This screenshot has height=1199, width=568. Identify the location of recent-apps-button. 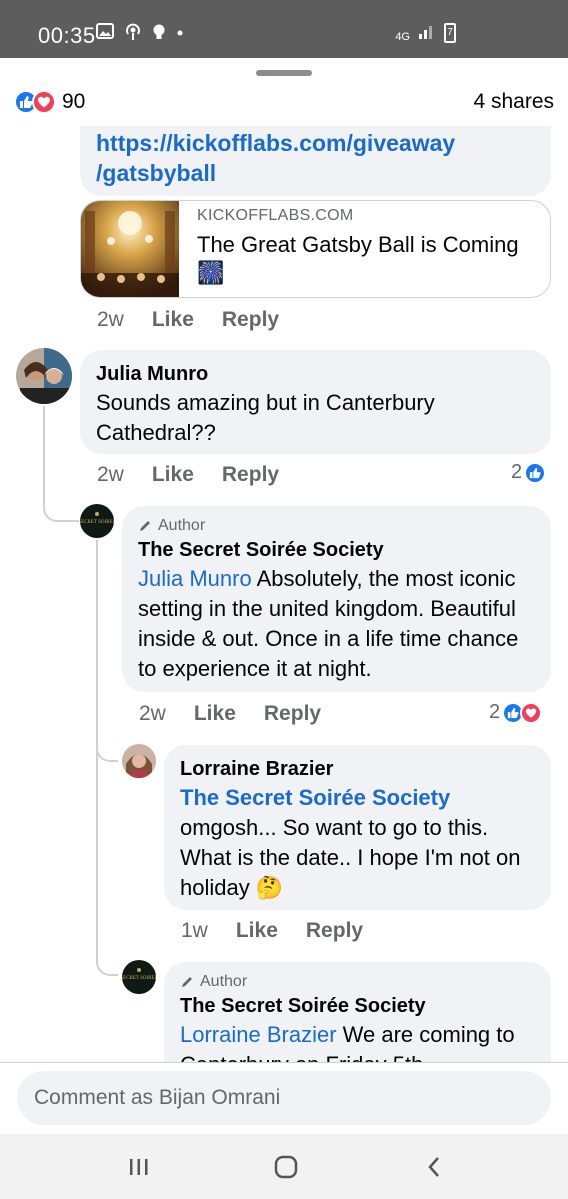
(139, 1167).